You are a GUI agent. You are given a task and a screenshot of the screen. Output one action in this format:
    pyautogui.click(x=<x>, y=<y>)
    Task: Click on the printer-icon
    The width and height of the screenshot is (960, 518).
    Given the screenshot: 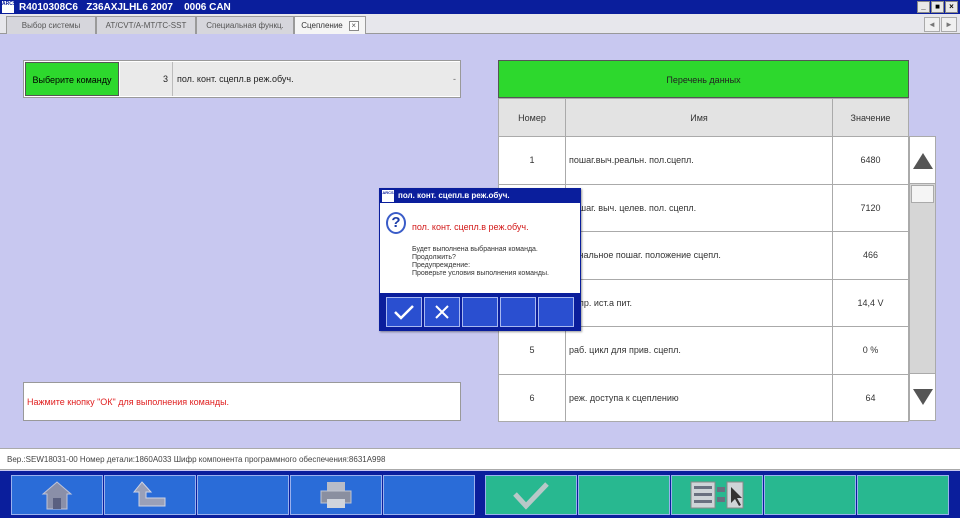 What is the action you would take?
    pyautogui.click(x=336, y=495)
    